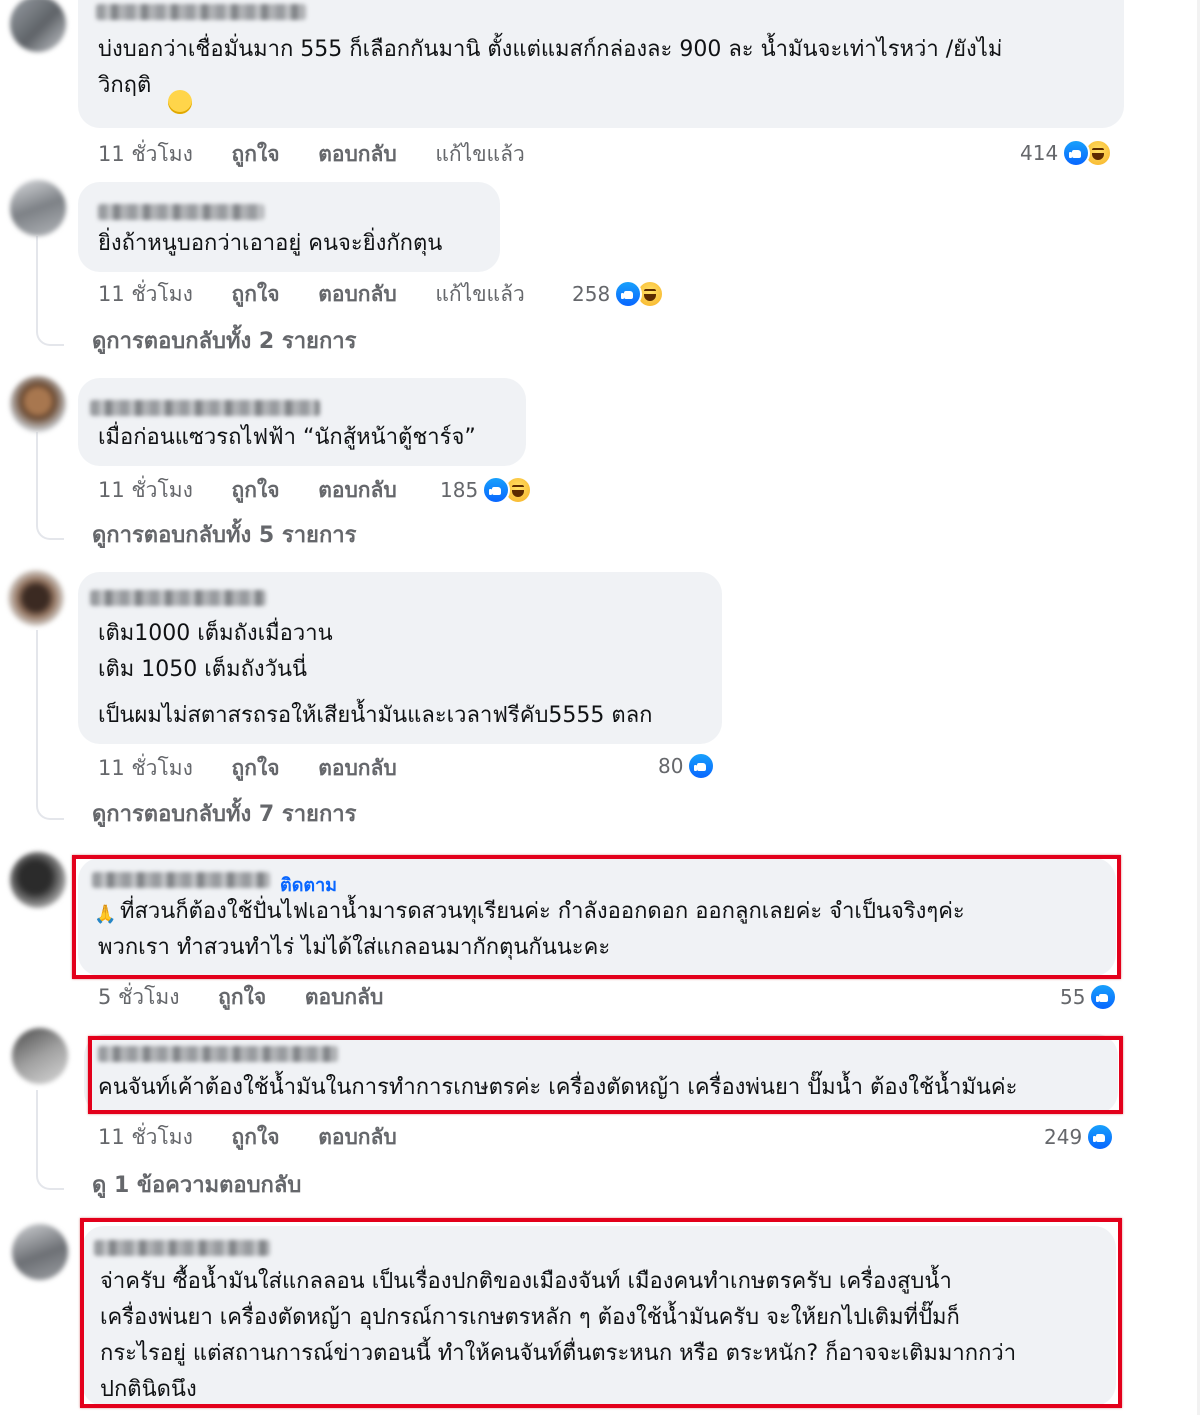 The height and width of the screenshot is (1415, 1200). I want to click on reaction-summary: 258, so click(618, 294).